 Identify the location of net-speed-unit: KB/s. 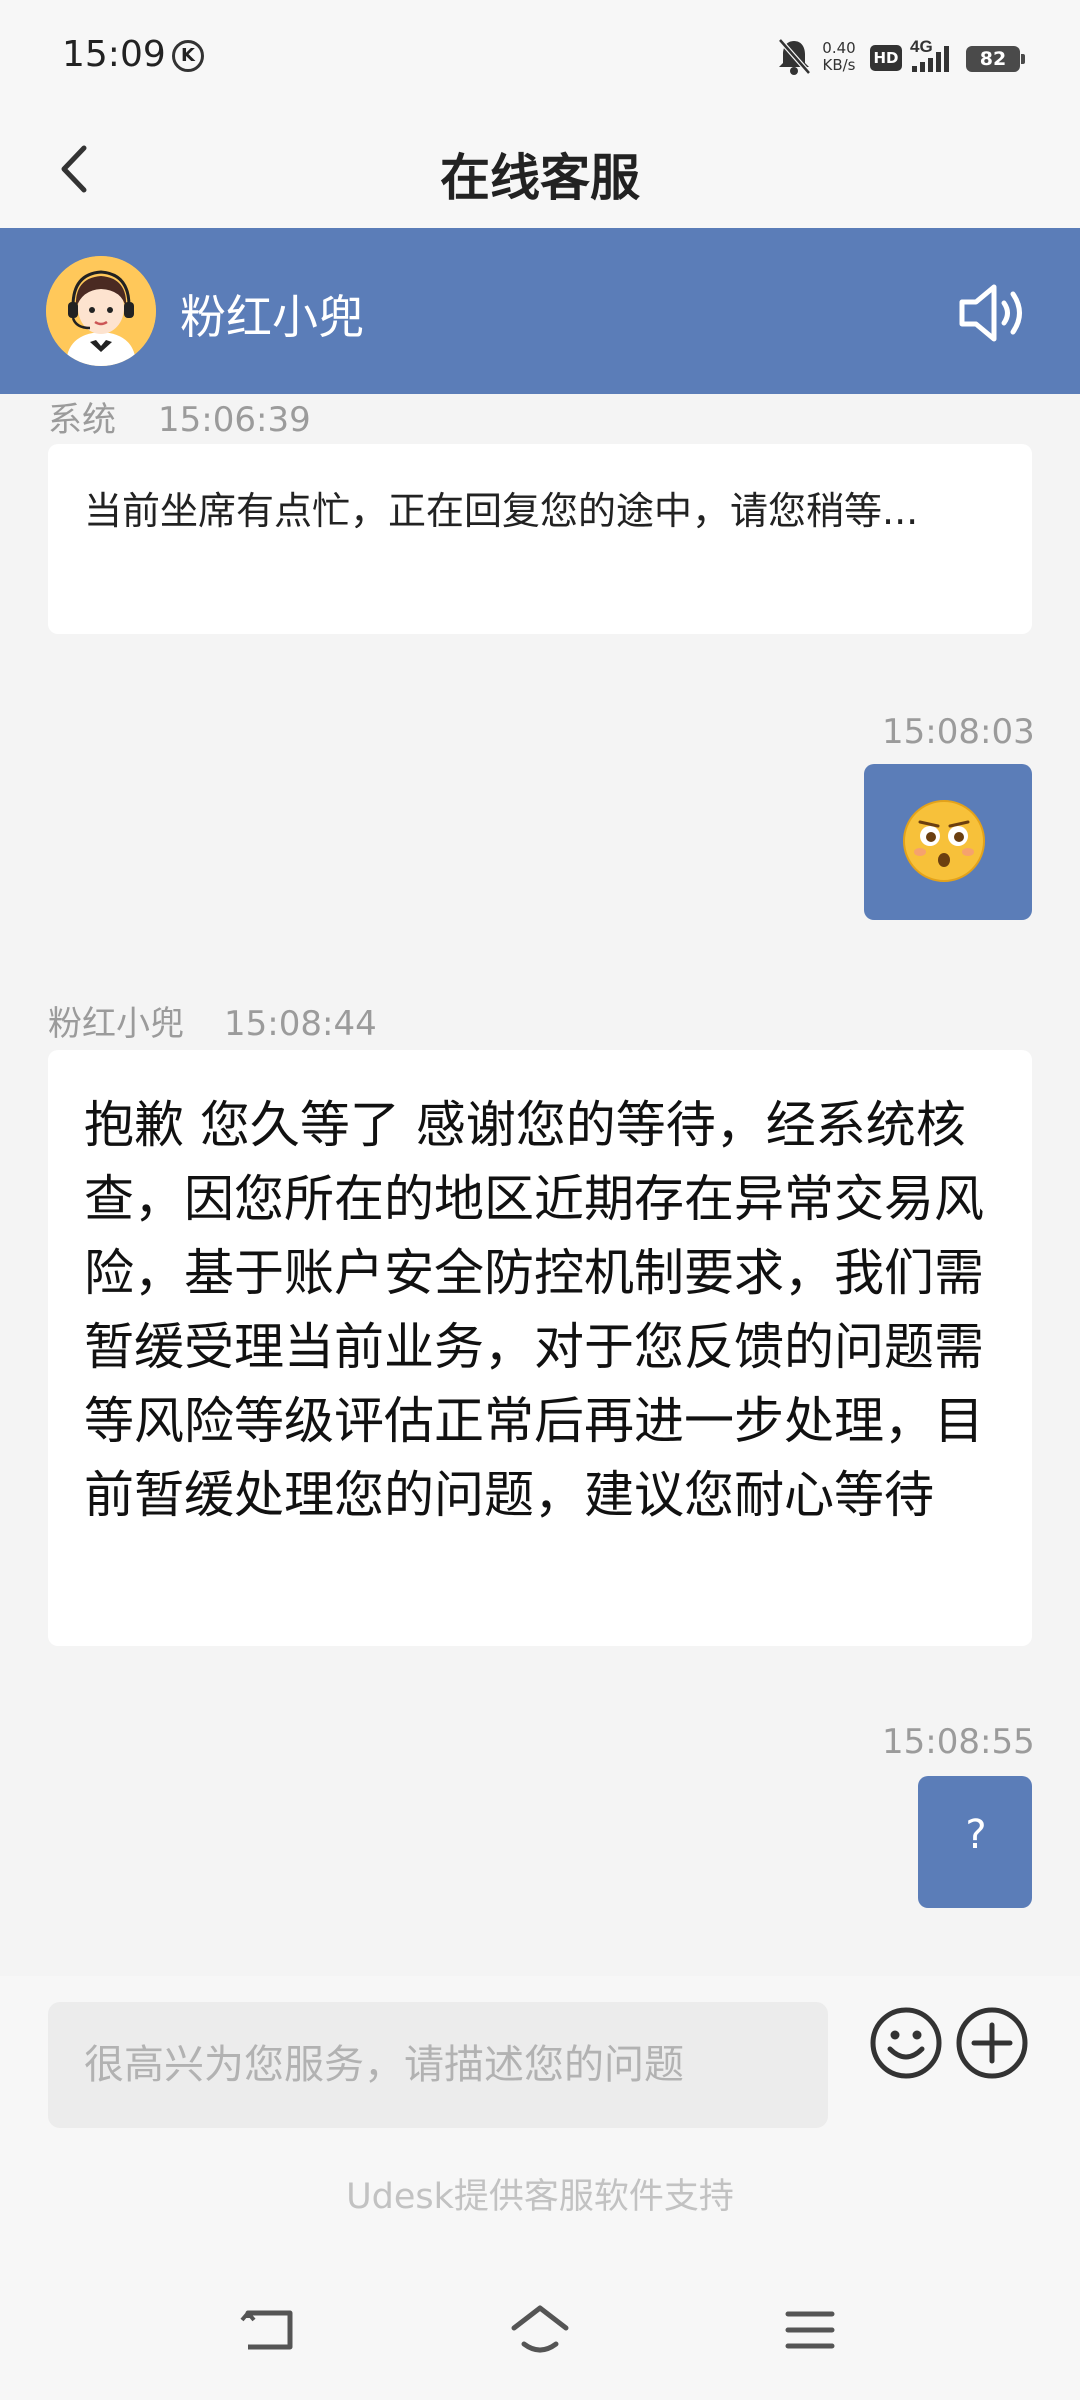
(839, 65).